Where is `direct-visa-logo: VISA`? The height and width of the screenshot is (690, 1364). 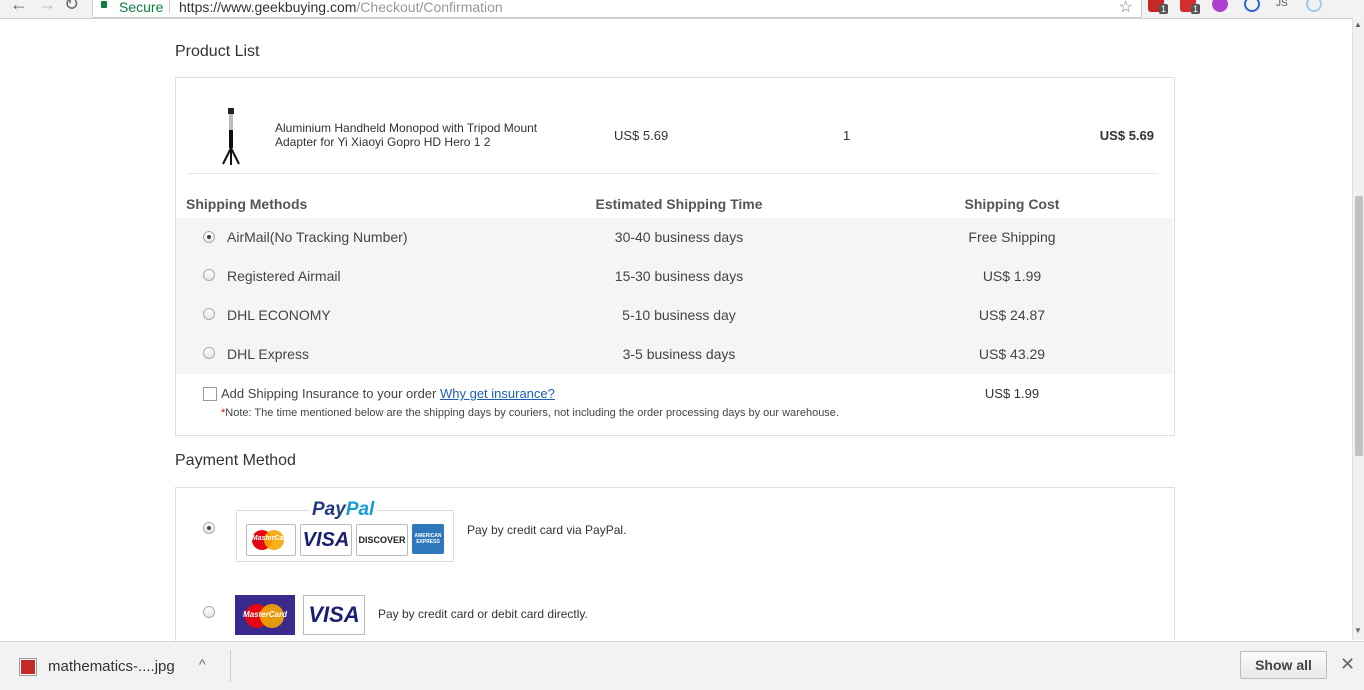 direct-visa-logo: VISA is located at coordinates (334, 615).